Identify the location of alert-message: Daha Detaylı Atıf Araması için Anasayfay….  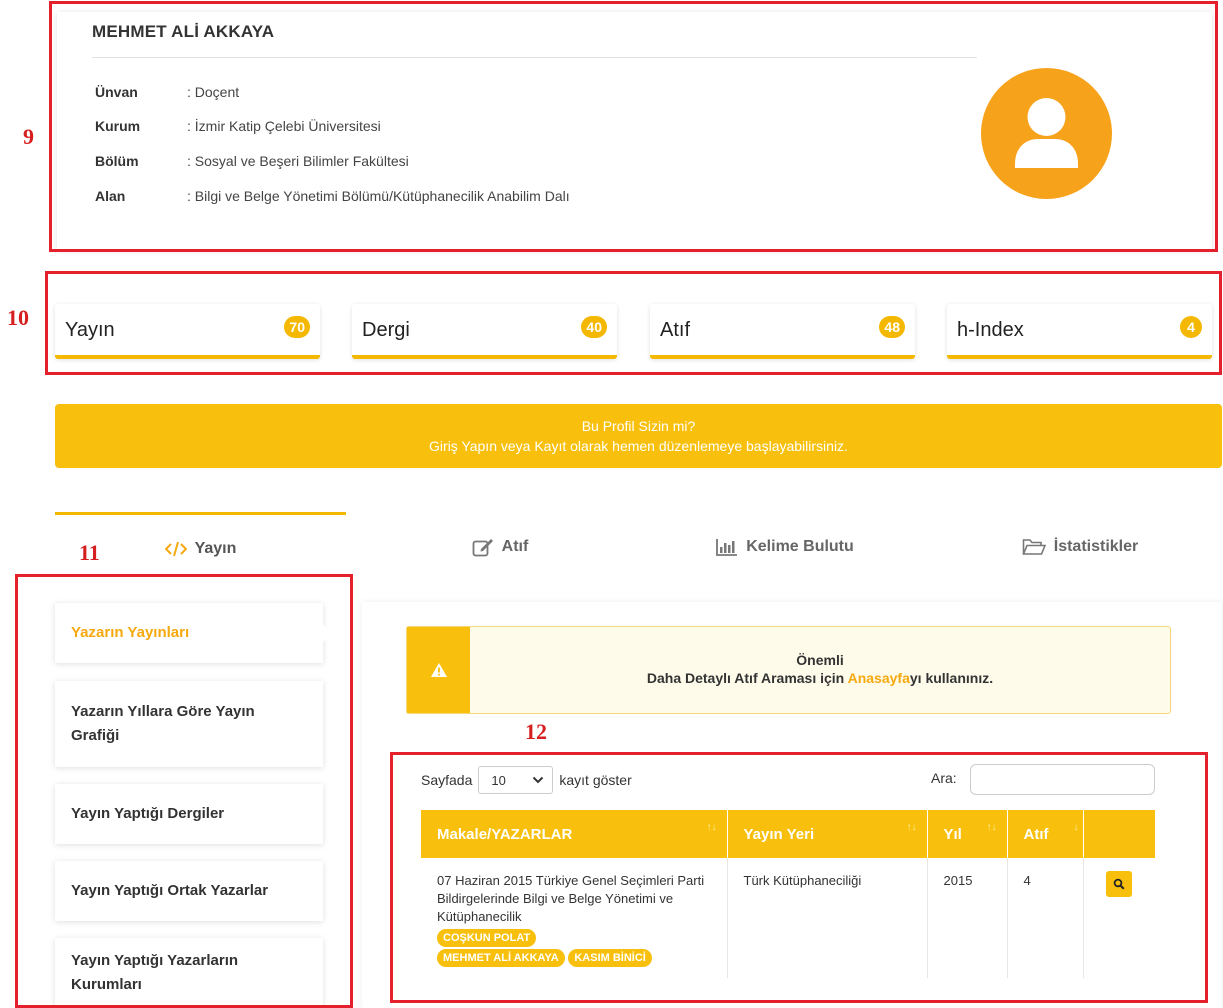
(820, 678).